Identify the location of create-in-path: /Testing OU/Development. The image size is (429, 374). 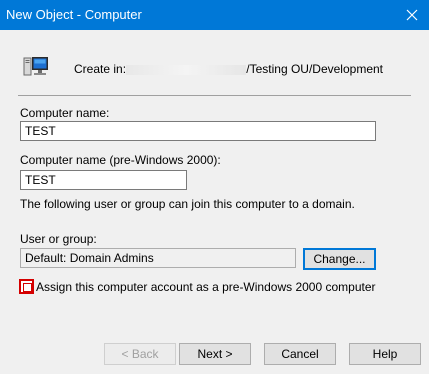
(314, 69).